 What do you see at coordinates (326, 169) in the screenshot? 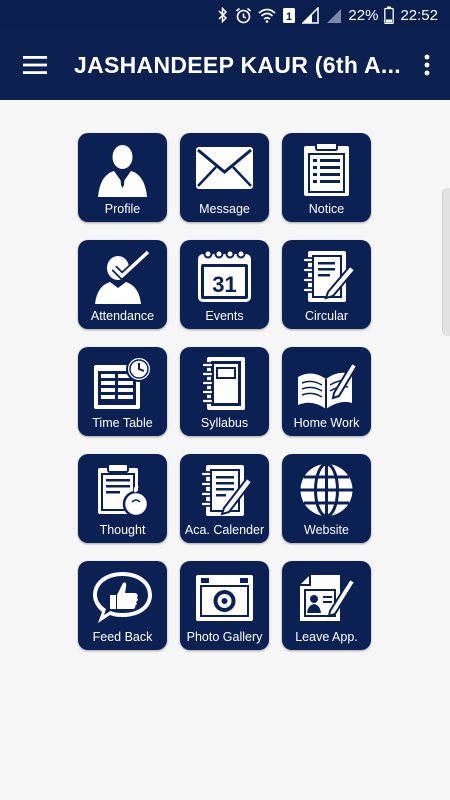
I see `notice-board-icon` at bounding box center [326, 169].